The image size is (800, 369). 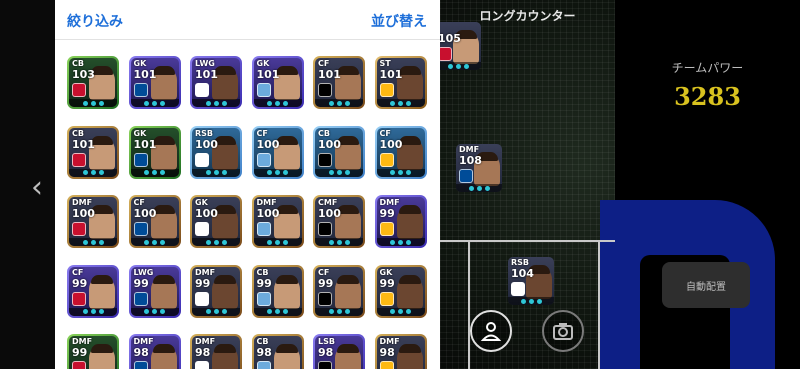 I want to click on camera-button, so click(x=563, y=331).